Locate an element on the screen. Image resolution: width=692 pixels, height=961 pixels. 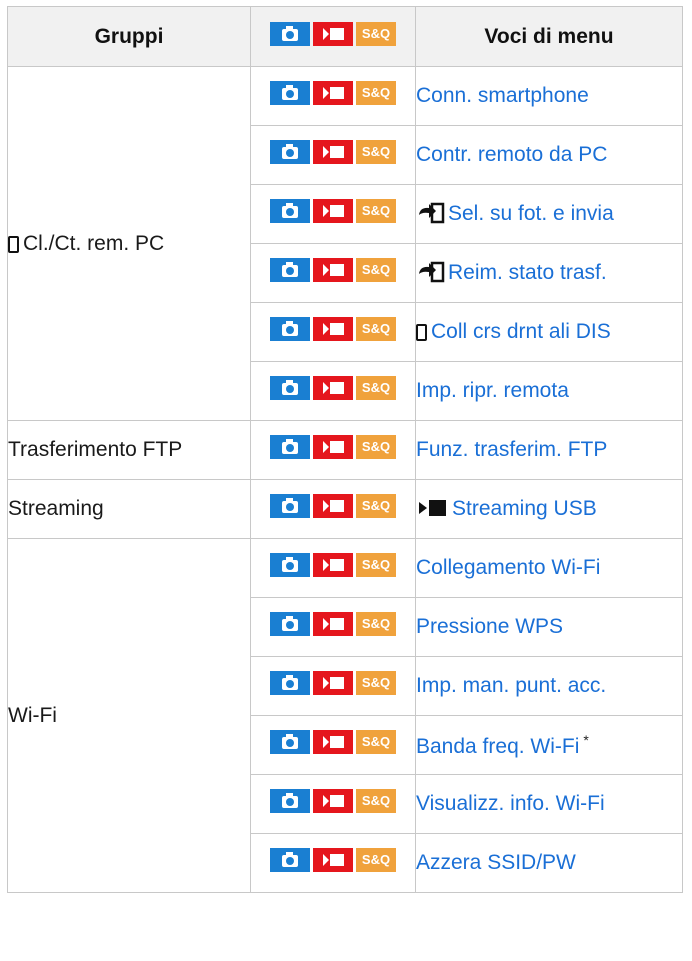
menu-item-link: Streaming USB is located at coordinates (524, 508).